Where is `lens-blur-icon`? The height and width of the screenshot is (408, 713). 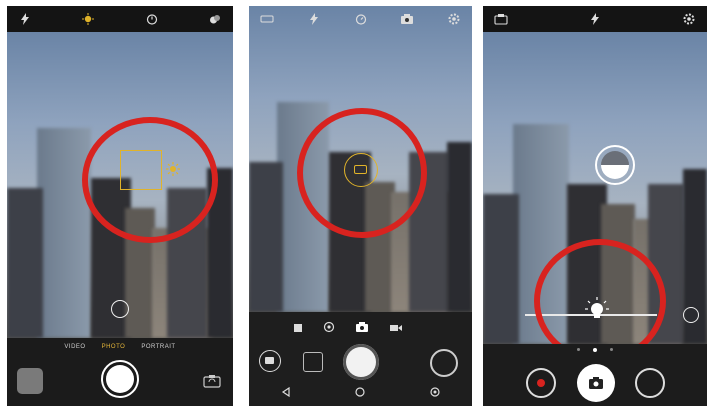 lens-blur-icon is located at coordinates (329, 329).